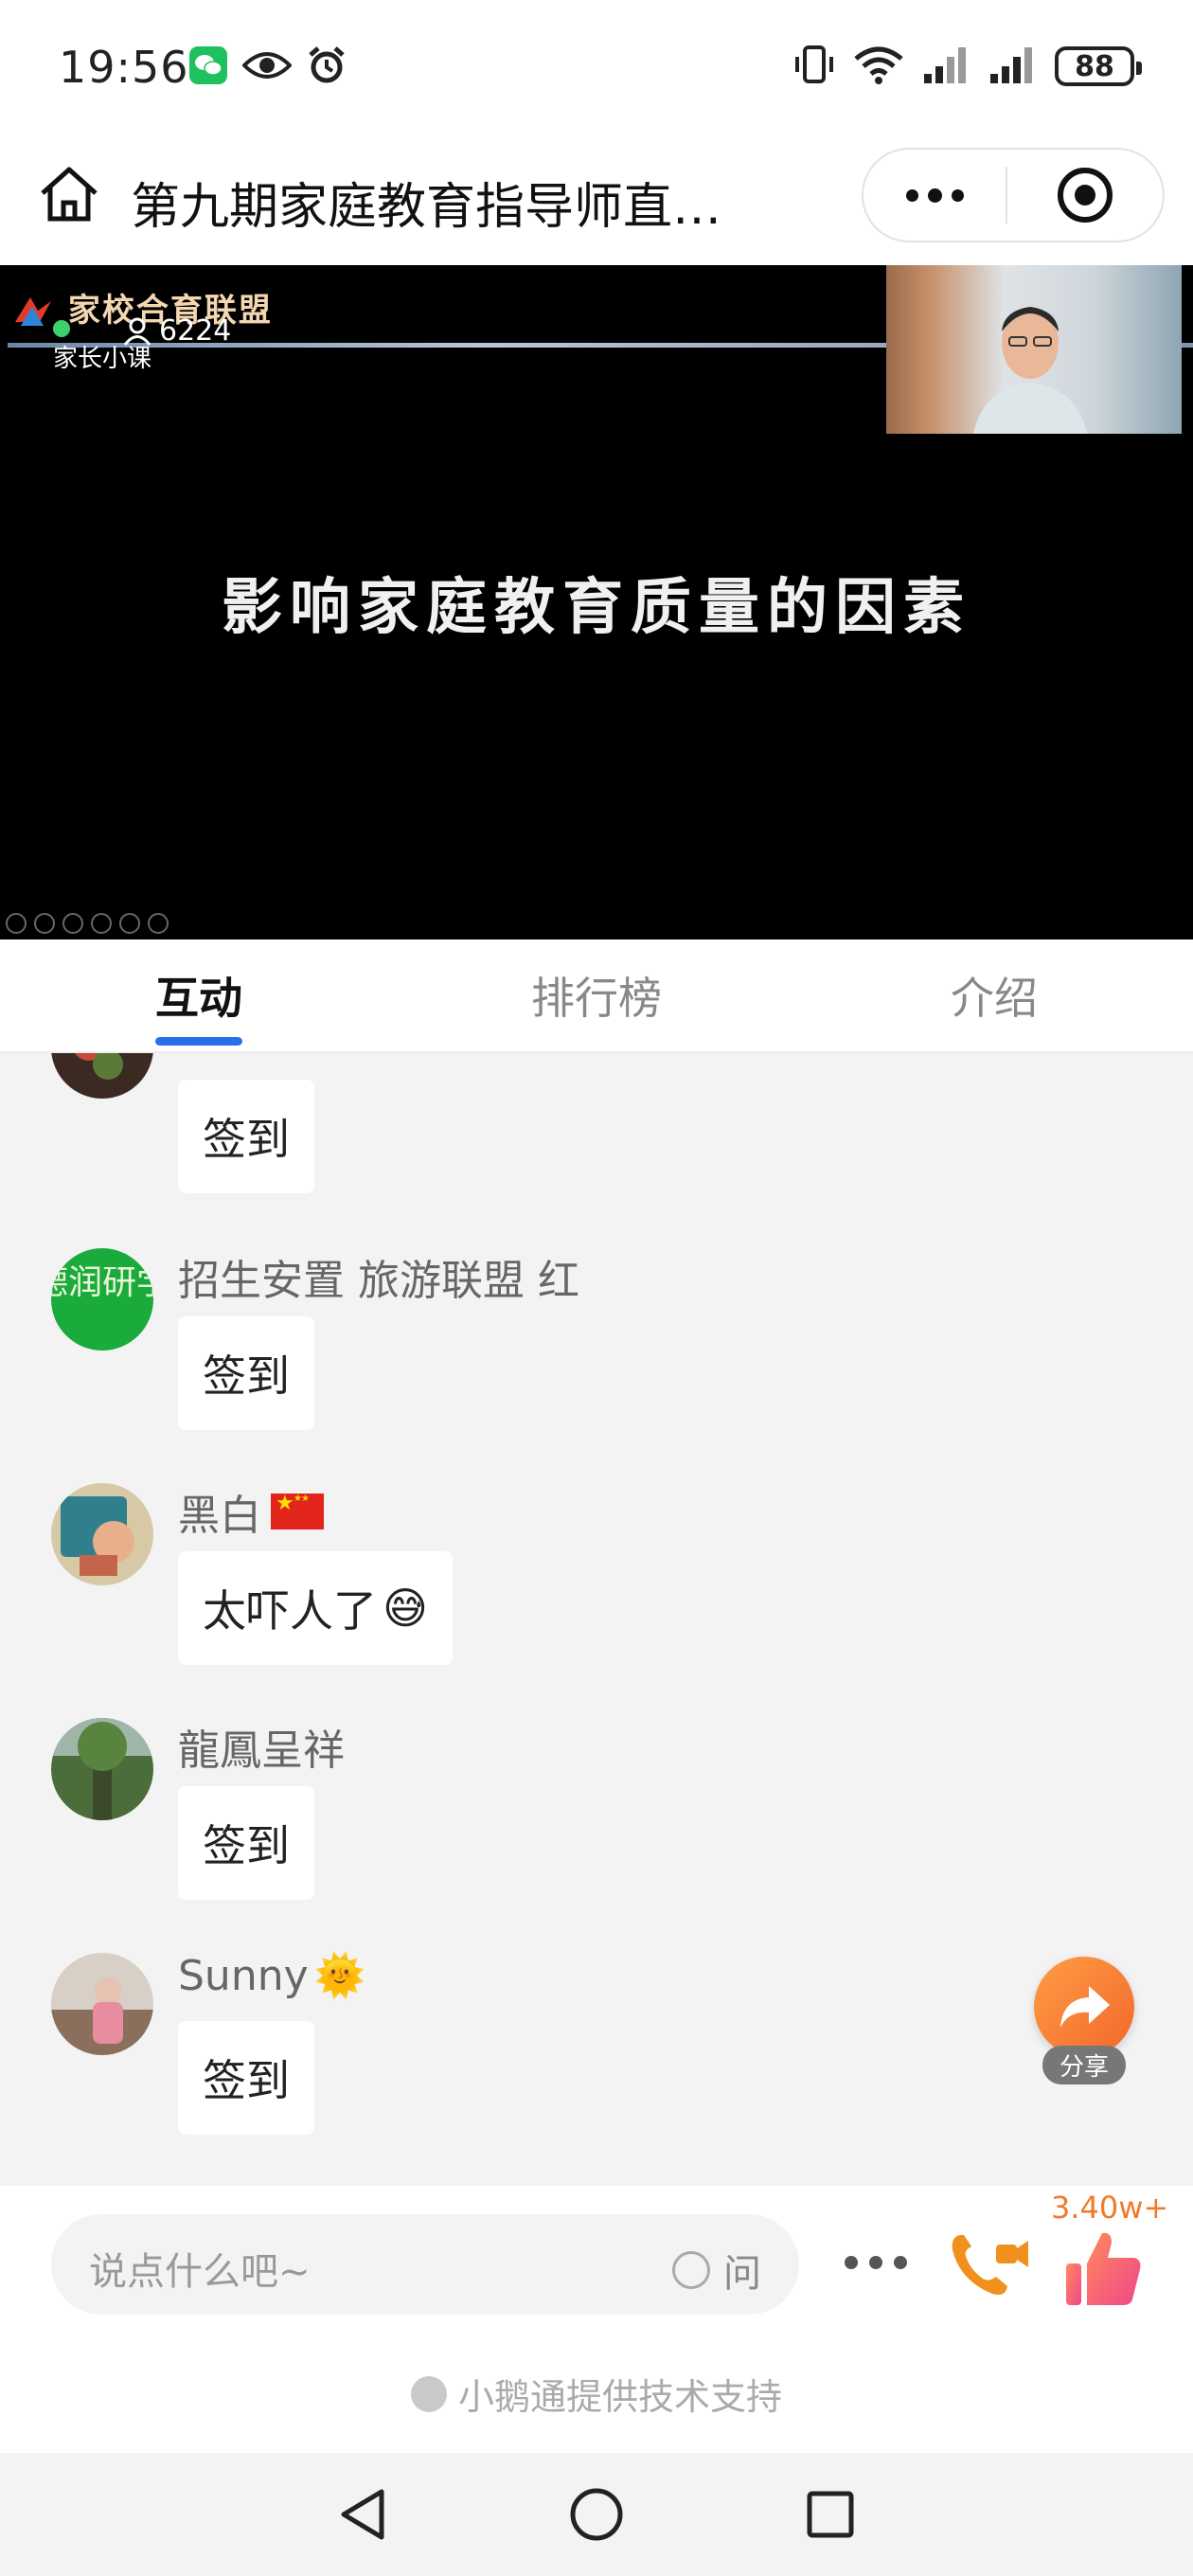  I want to click on home-circle-icon, so click(596, 2514).